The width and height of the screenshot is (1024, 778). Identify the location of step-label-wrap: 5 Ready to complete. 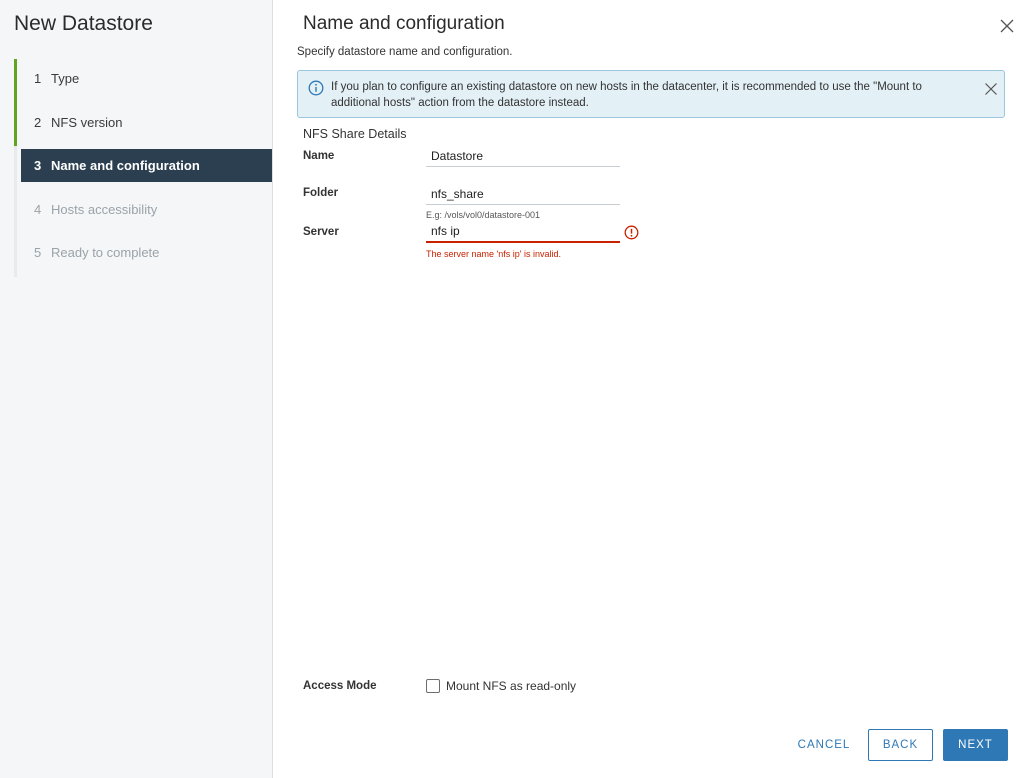
(146, 252).